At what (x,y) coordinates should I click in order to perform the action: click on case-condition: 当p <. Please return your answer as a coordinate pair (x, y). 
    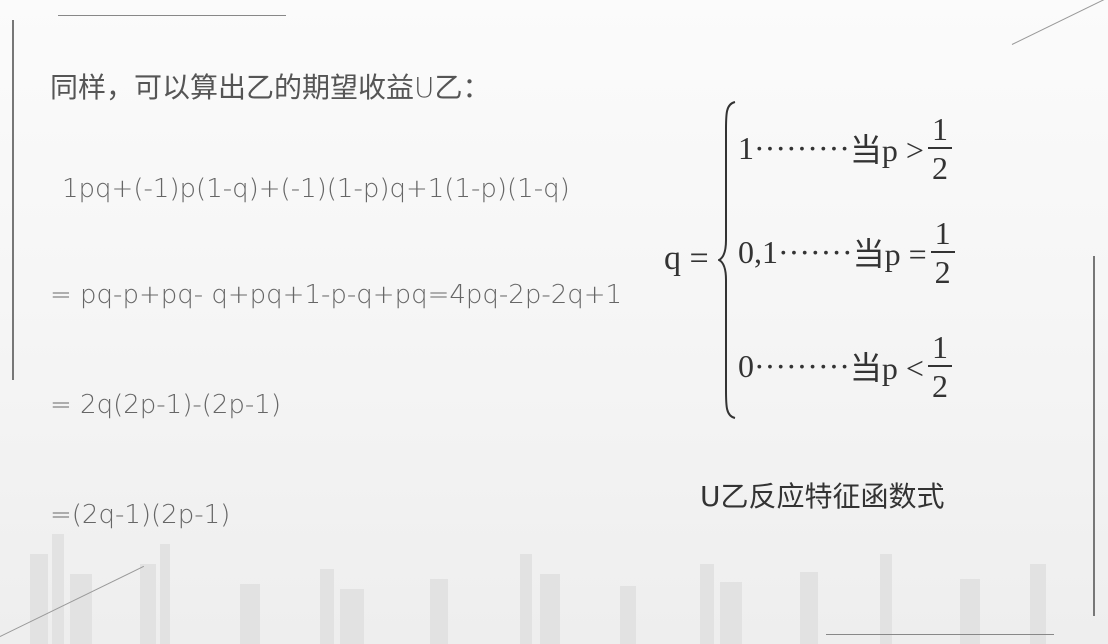
    Looking at the image, I should click on (886, 368).